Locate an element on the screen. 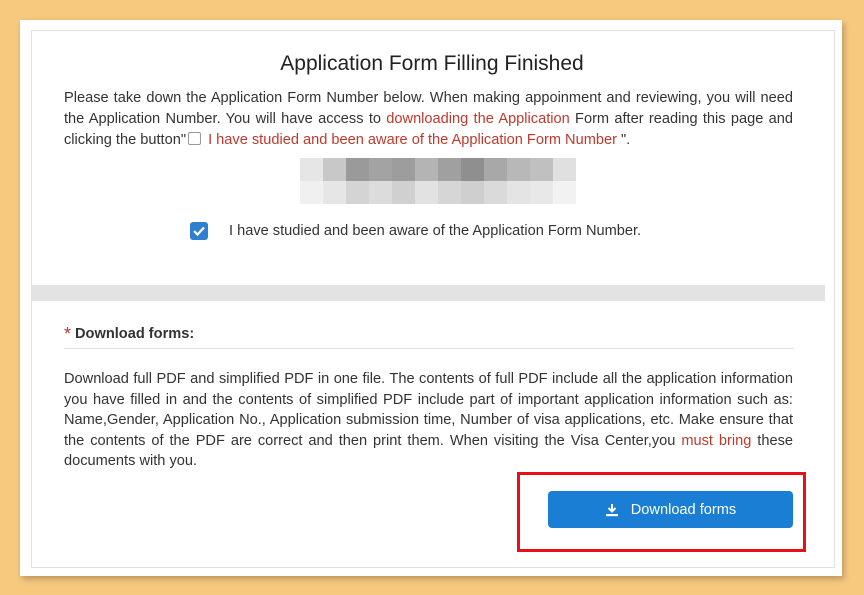 The height and width of the screenshot is (595, 864). download-heading-text: Download forms: is located at coordinates (135, 334).